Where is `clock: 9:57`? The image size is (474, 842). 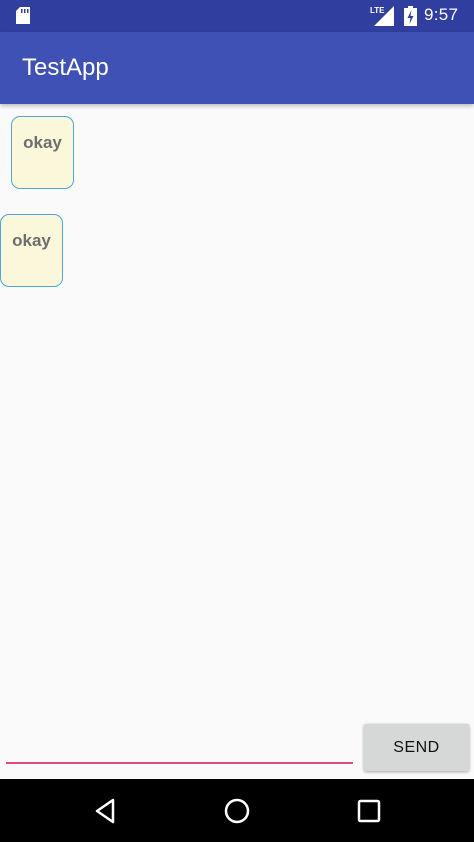 clock: 9:57 is located at coordinates (441, 14).